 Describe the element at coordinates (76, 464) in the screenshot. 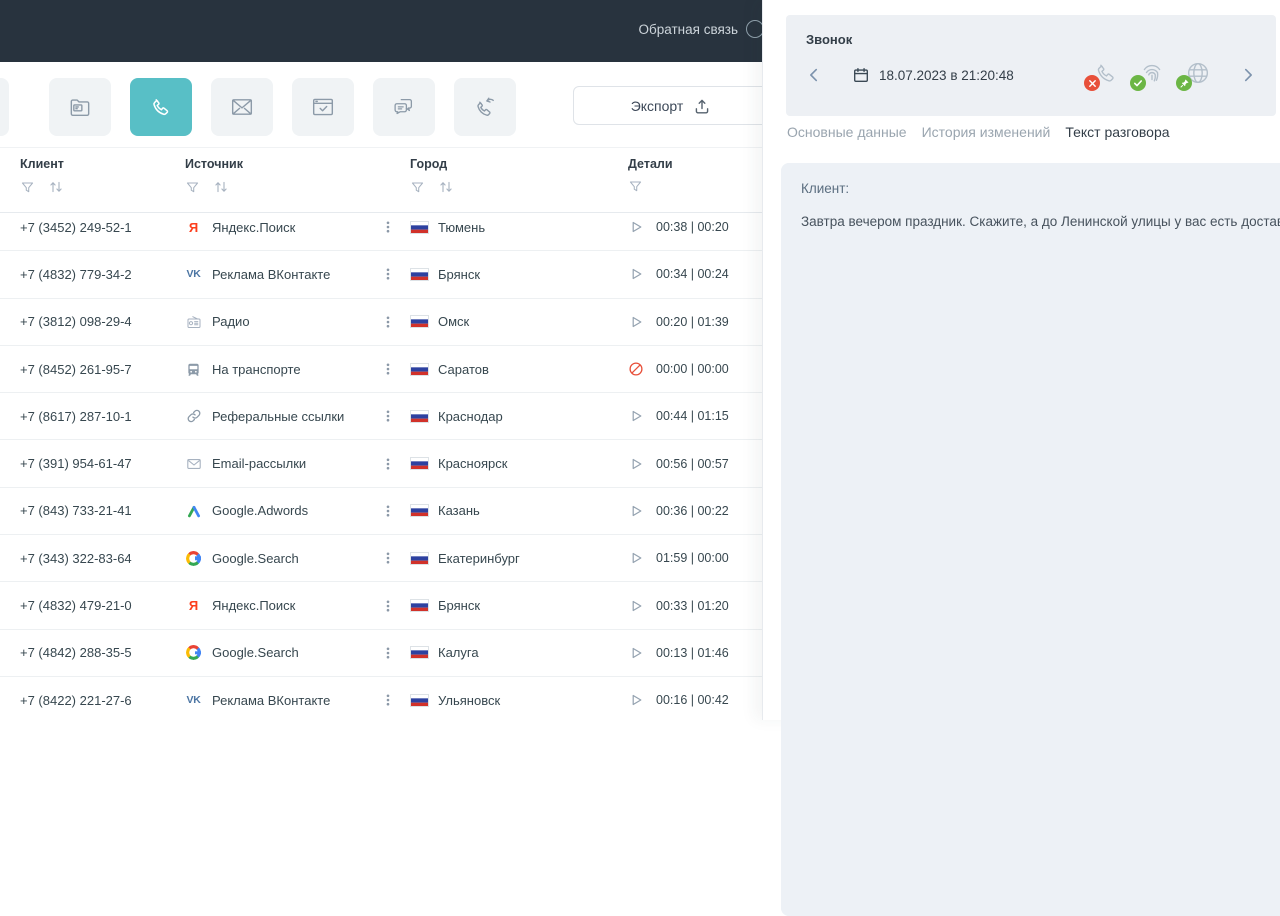

I see `client-phone: +7 (391) 954-61-47` at that location.